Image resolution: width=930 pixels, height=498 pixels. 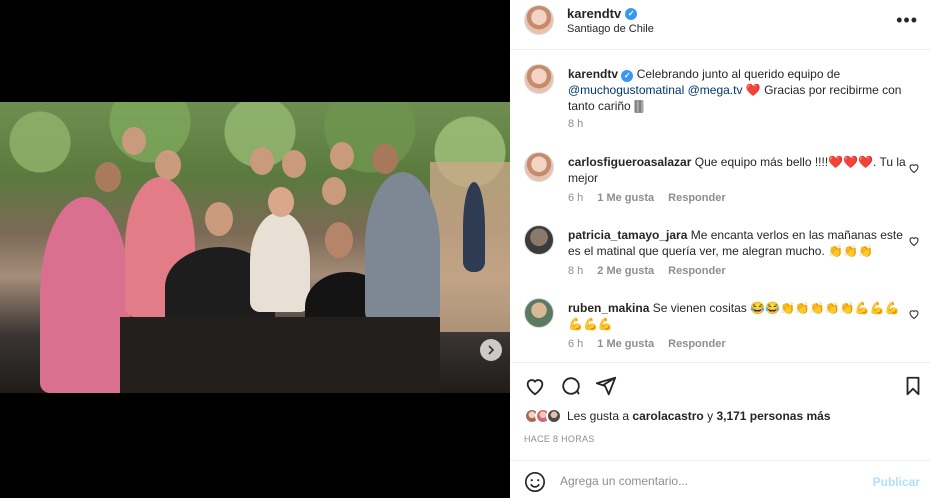 I want to click on post-actions-bar, so click(x=720, y=384).